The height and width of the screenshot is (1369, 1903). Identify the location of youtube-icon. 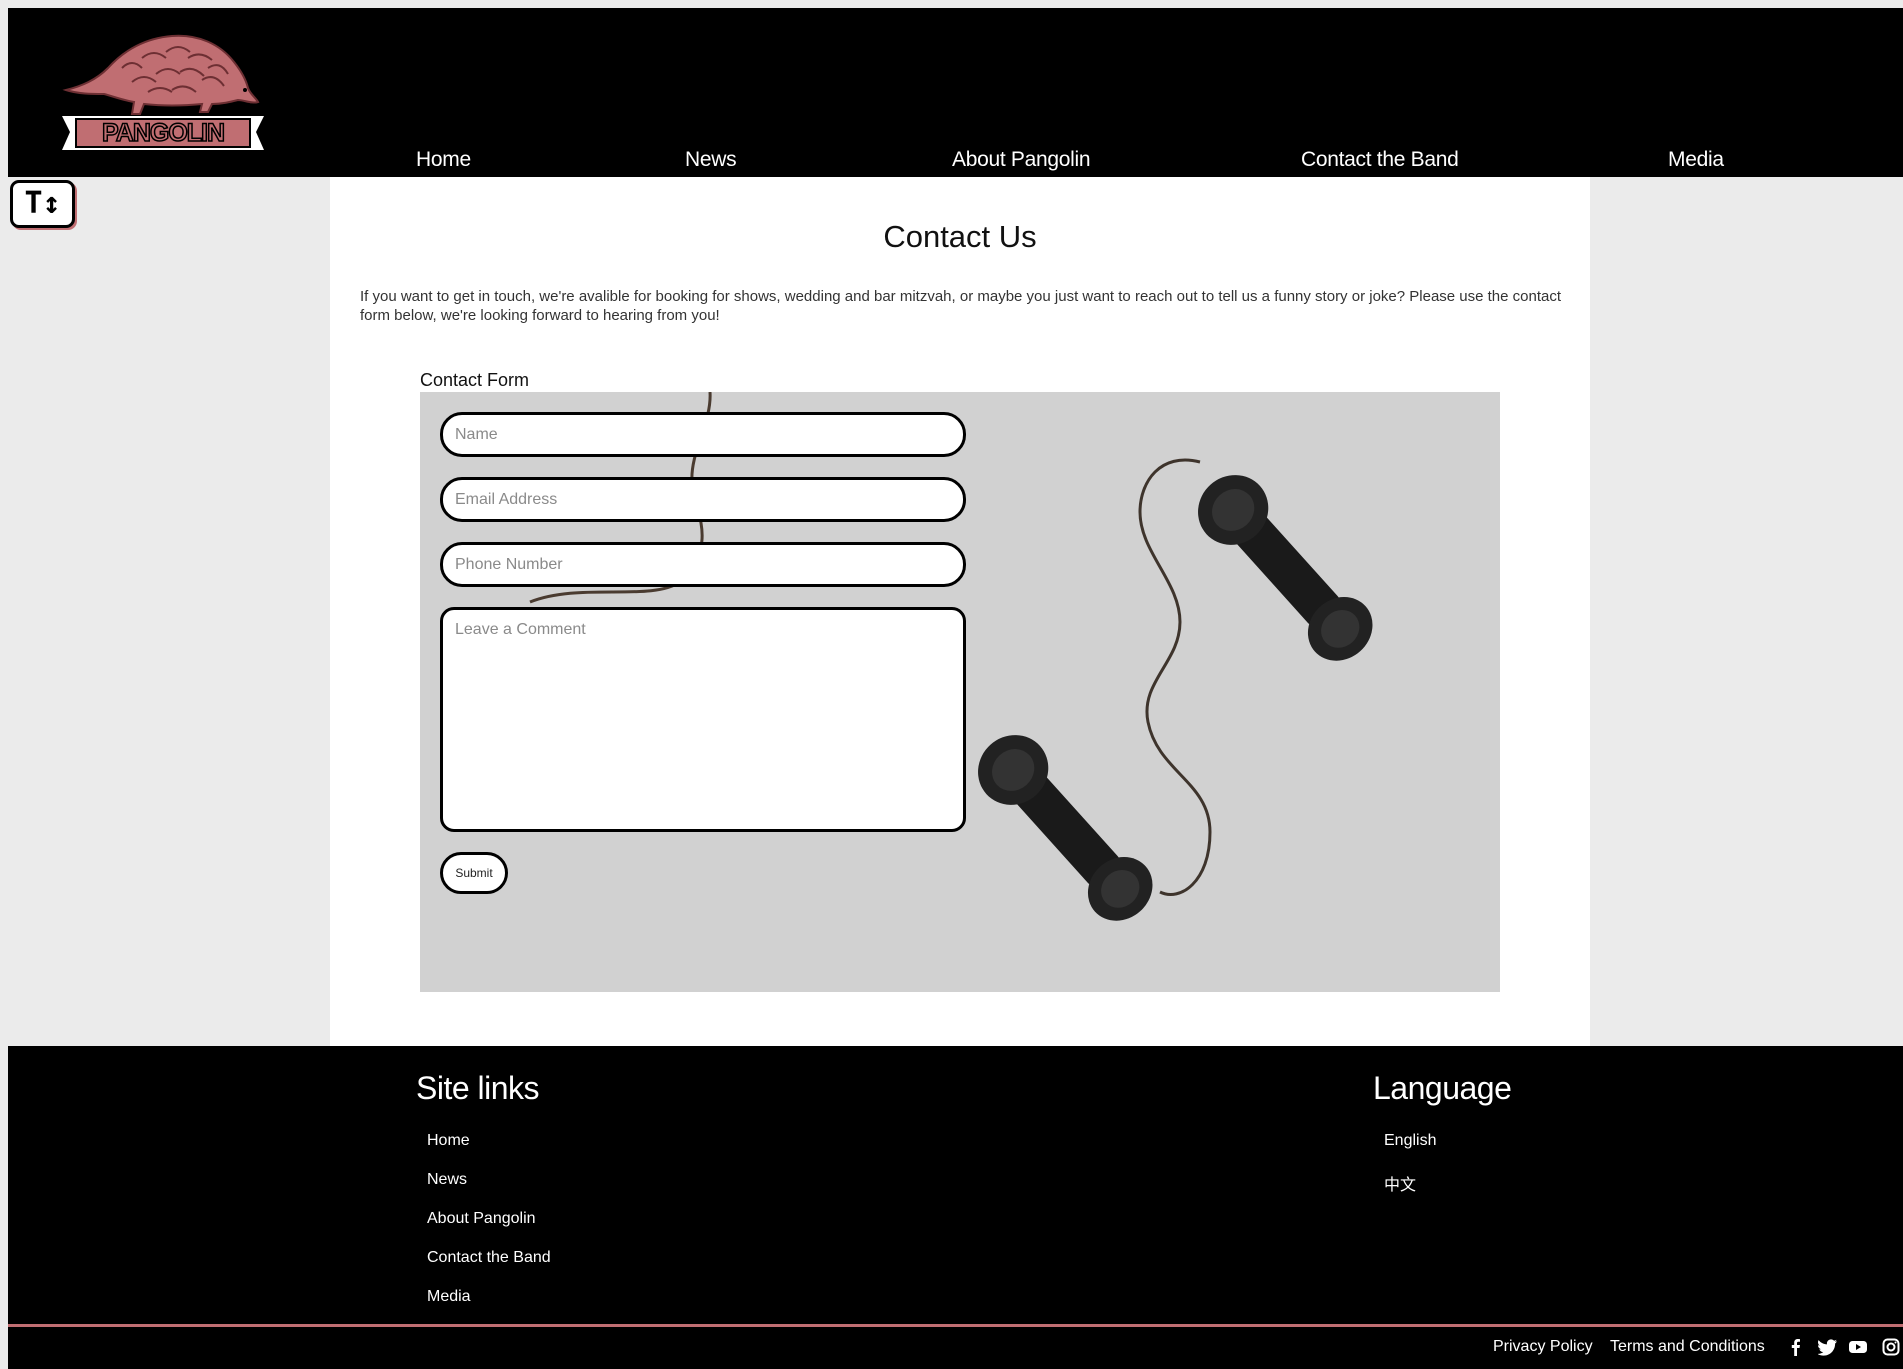
(1858, 1347).